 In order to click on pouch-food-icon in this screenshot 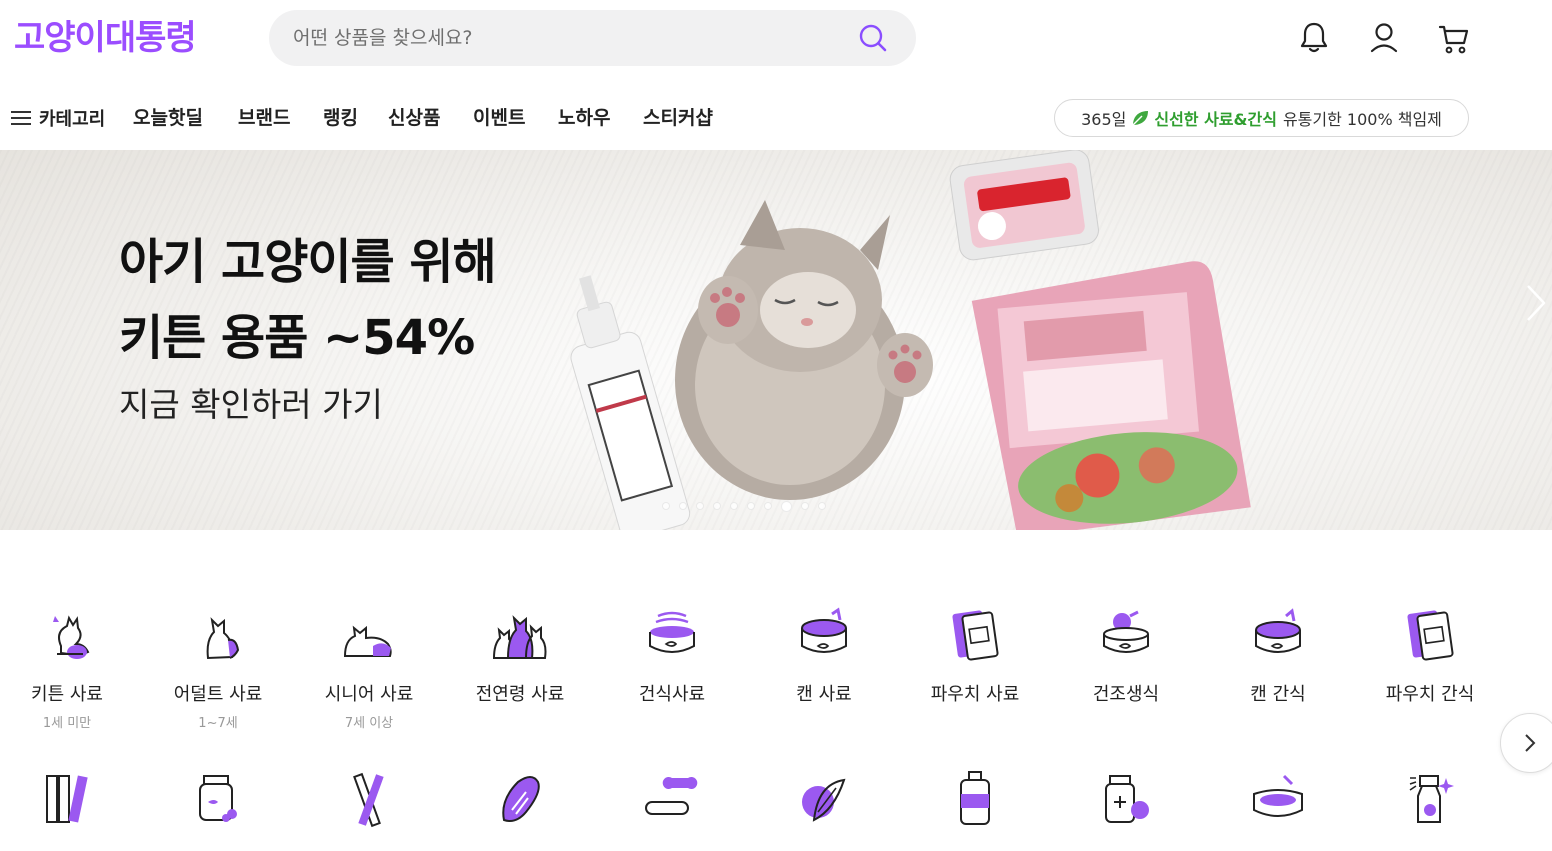, I will do `click(975, 635)`.